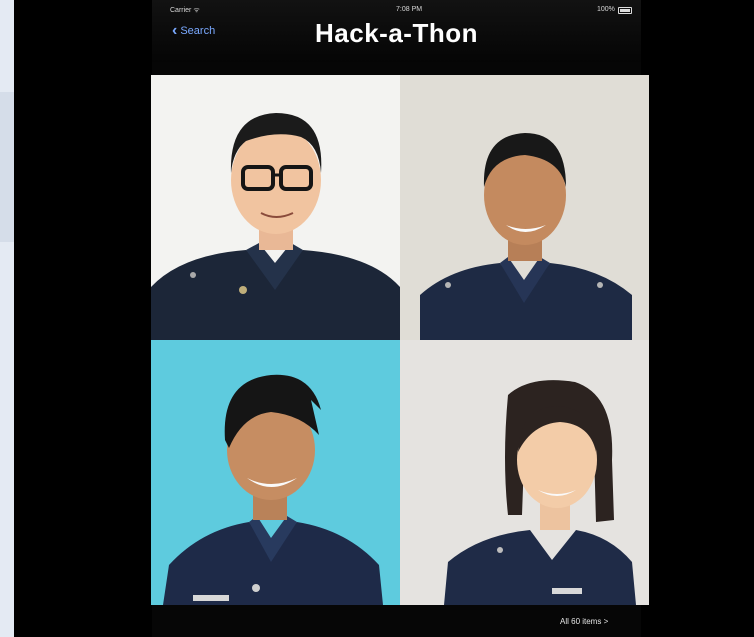 The image size is (754, 637). Describe the element at coordinates (606, 9) in the screenshot. I see `battery-percent: 100%` at that location.